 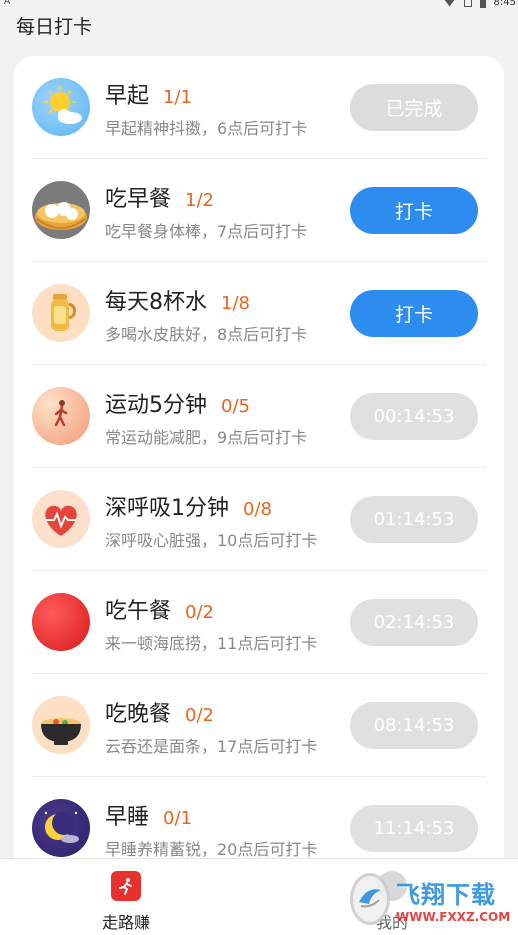 I want to click on status-time: 8:45, so click(x=504, y=4).